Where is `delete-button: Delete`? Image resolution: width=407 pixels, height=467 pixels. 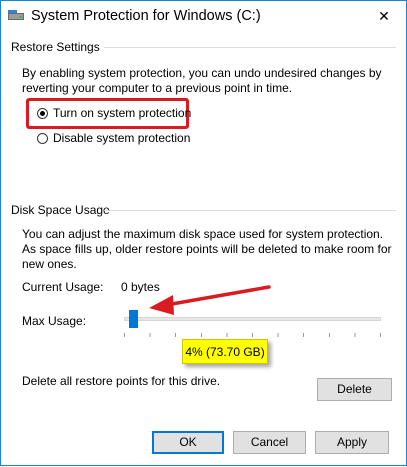 delete-button: Delete is located at coordinates (354, 389).